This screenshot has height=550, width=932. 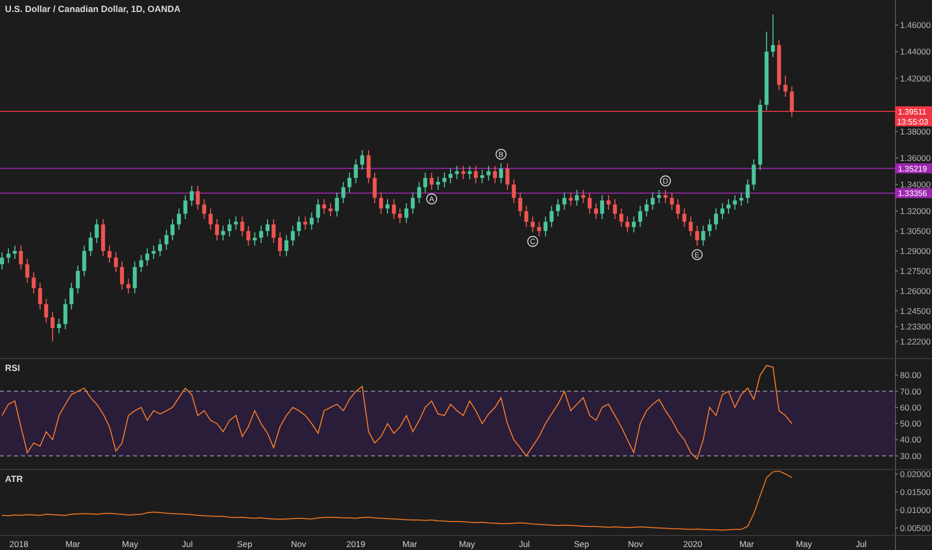 I want to click on axis-label: 1.22200, so click(x=912, y=341).